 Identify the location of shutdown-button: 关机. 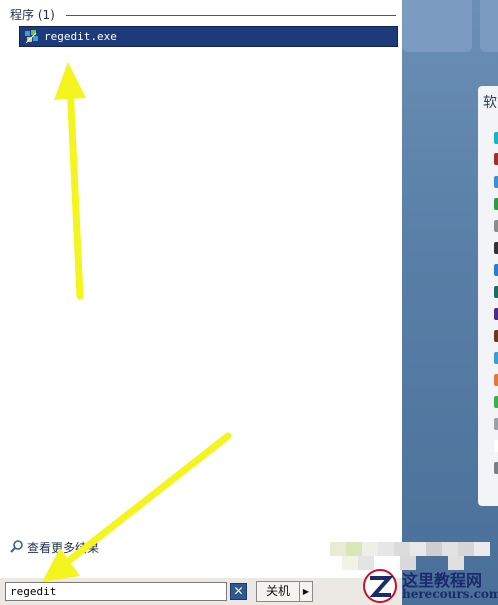
(278, 591).